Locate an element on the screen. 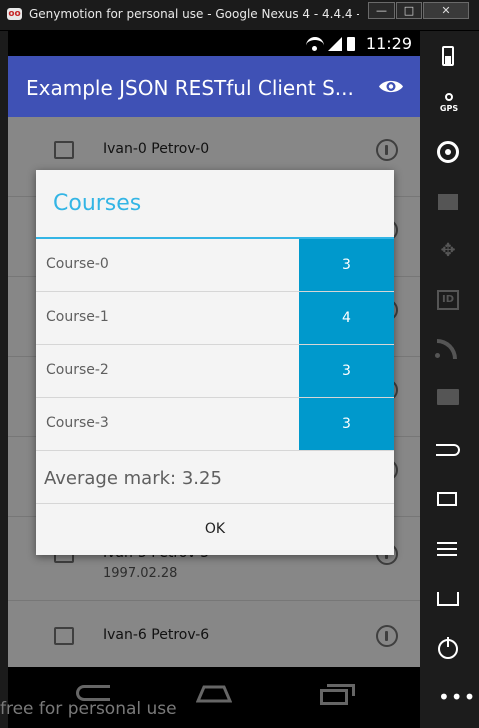 The height and width of the screenshot is (728, 479). more-widget: ••• is located at coordinates (449, 699).